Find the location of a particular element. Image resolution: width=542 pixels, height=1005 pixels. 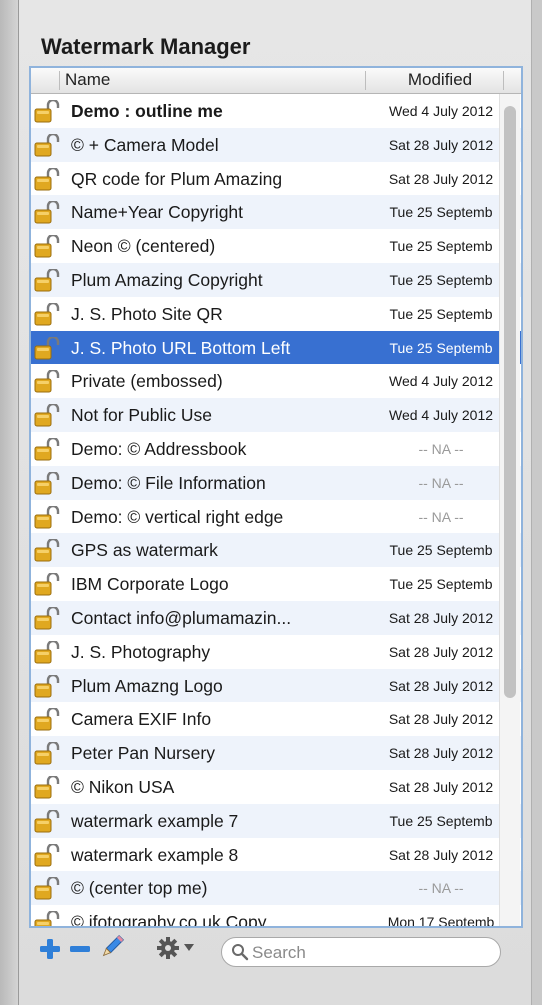

watermark-name: Demo: © Addressbook is located at coordinates (159, 448).